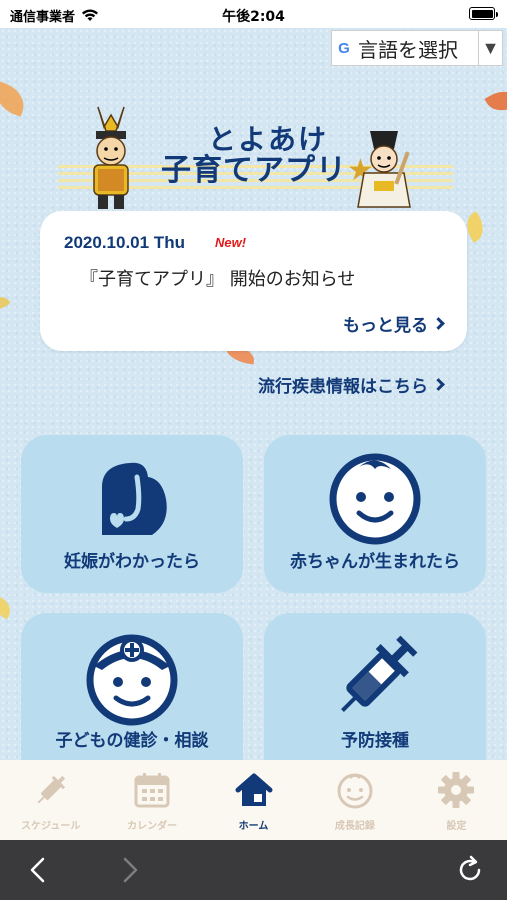  I want to click on tab-schedule: スケジュール, so click(50, 800).